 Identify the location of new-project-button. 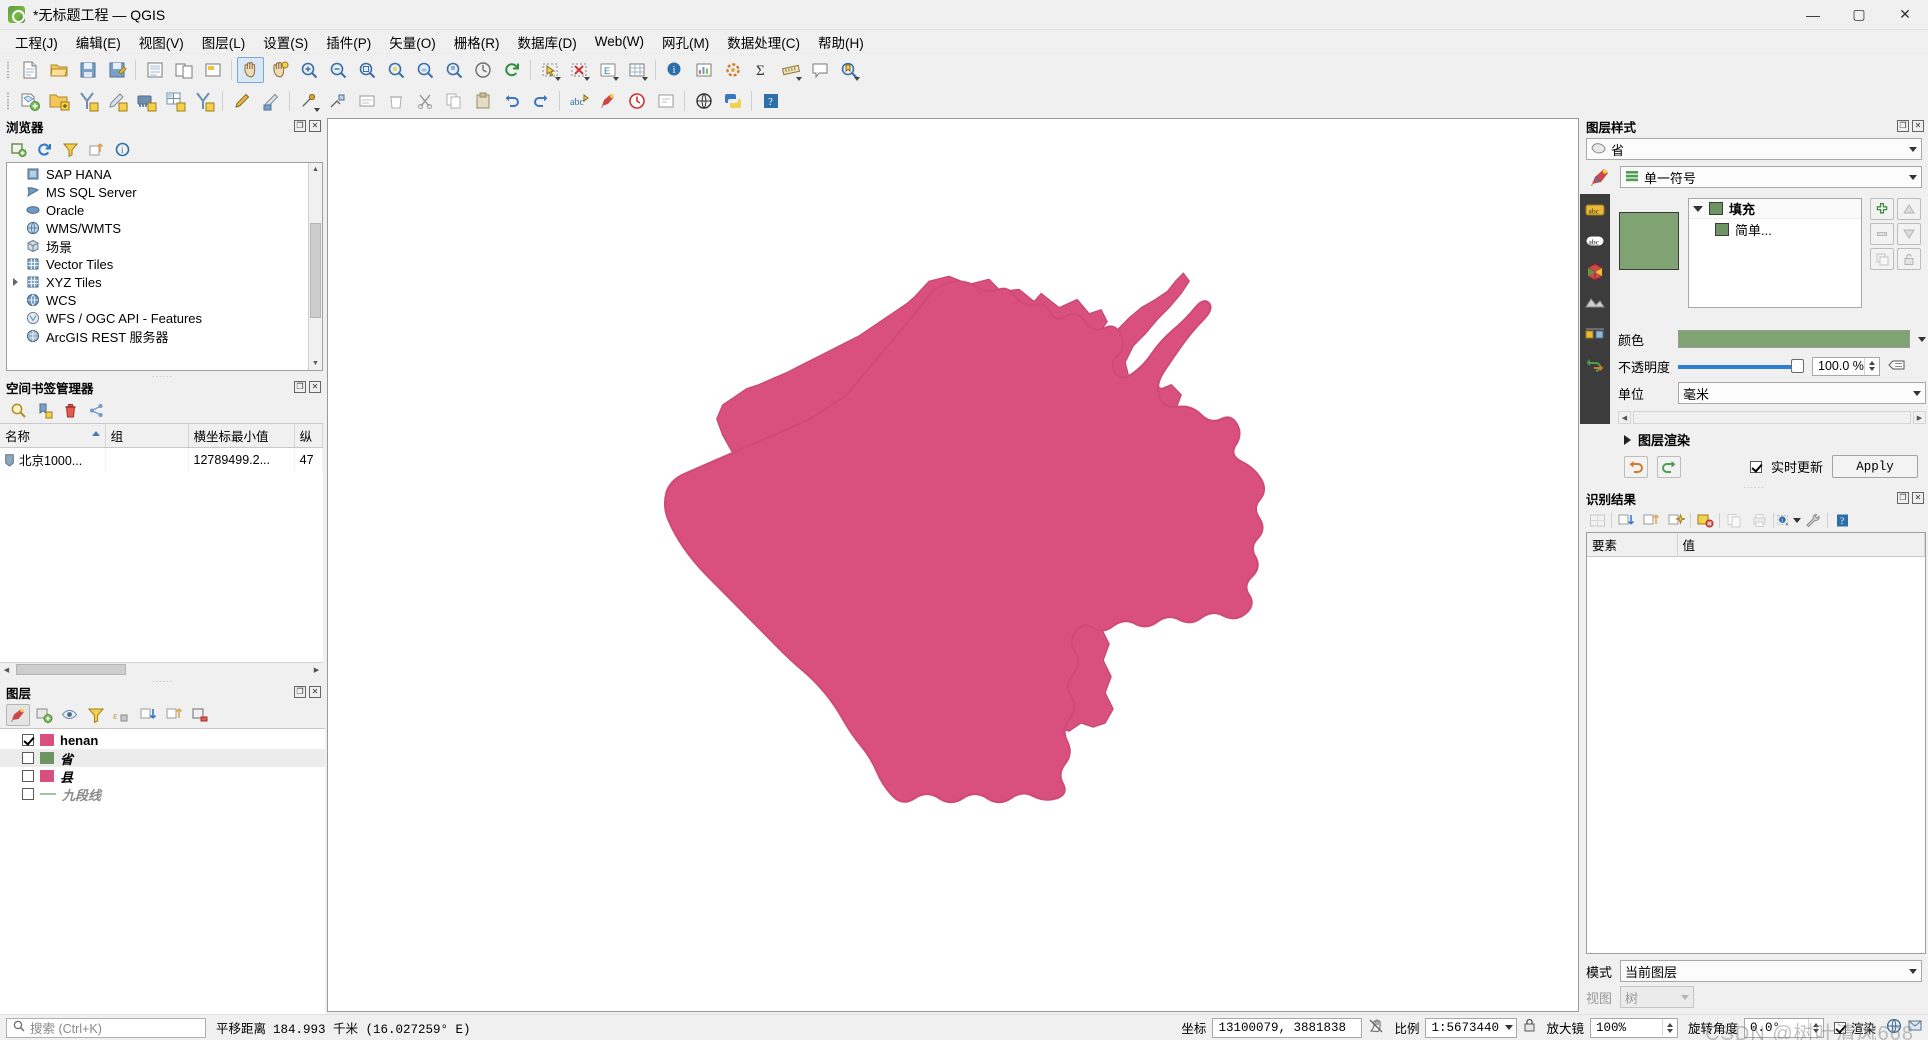
(29, 70).